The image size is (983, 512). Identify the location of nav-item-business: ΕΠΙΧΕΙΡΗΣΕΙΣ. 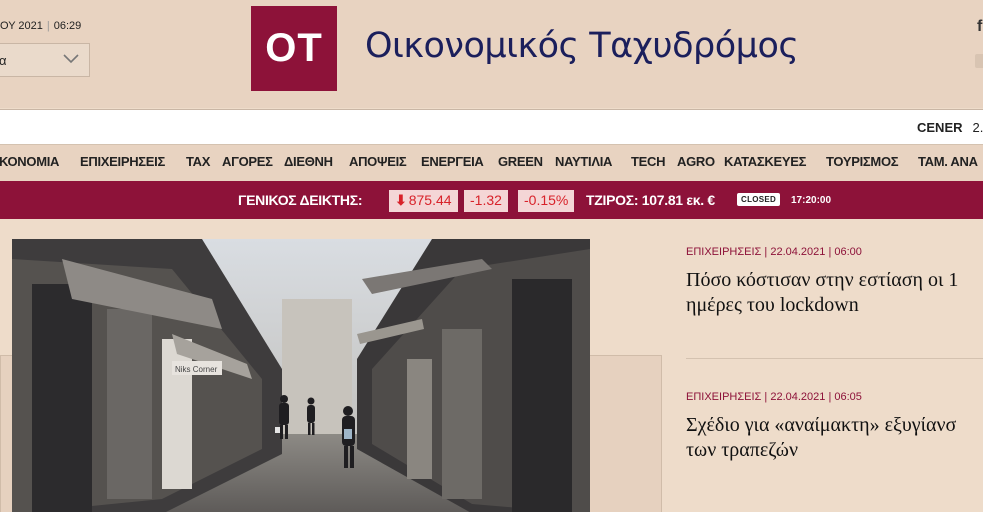
(122, 161).